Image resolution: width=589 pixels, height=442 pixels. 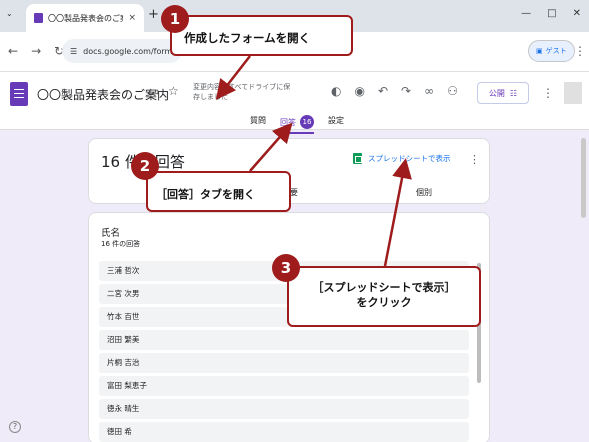 I want to click on callout-1-text: 作成したフォームを開く, so click(x=247, y=37).